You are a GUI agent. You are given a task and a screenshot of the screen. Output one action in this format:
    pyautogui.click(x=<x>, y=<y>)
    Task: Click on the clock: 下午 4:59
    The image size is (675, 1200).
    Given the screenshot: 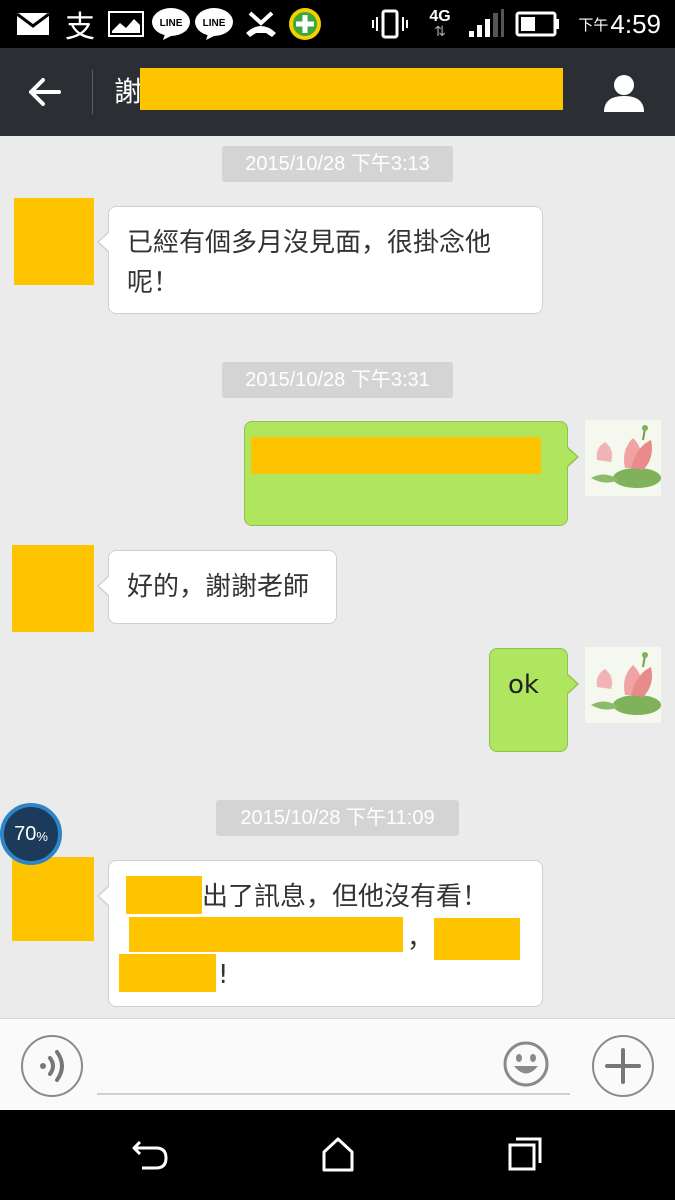 What is the action you would take?
    pyautogui.click(x=619, y=23)
    